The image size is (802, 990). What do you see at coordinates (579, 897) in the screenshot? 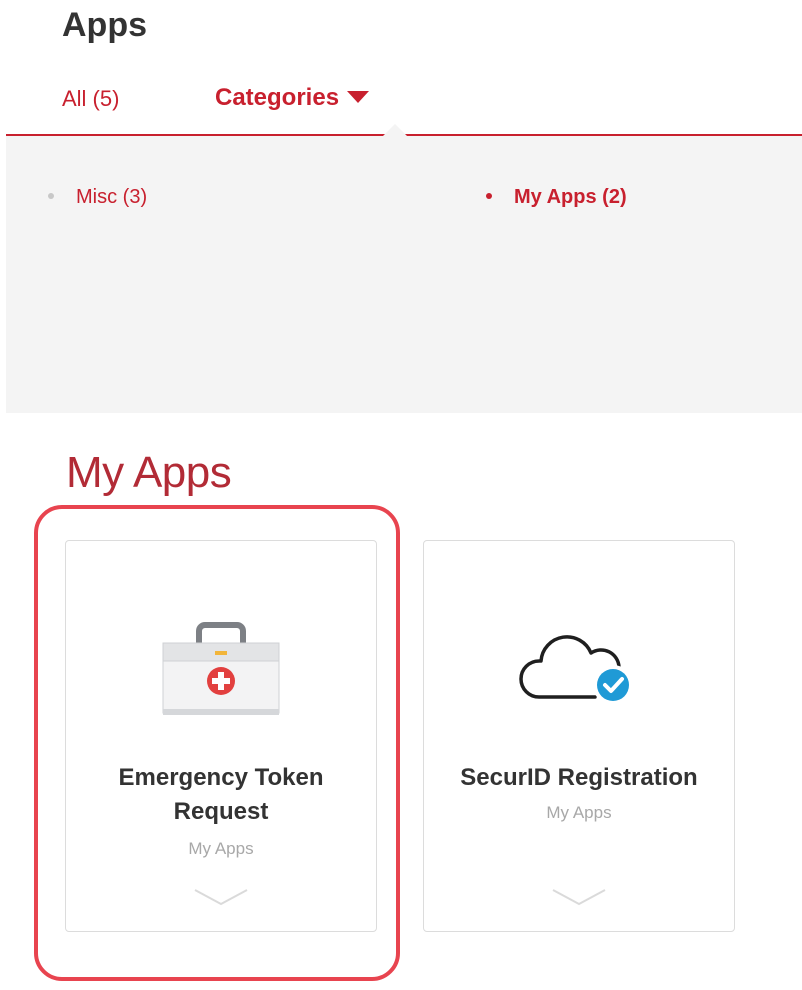
I see `chevron-down-icon` at bounding box center [579, 897].